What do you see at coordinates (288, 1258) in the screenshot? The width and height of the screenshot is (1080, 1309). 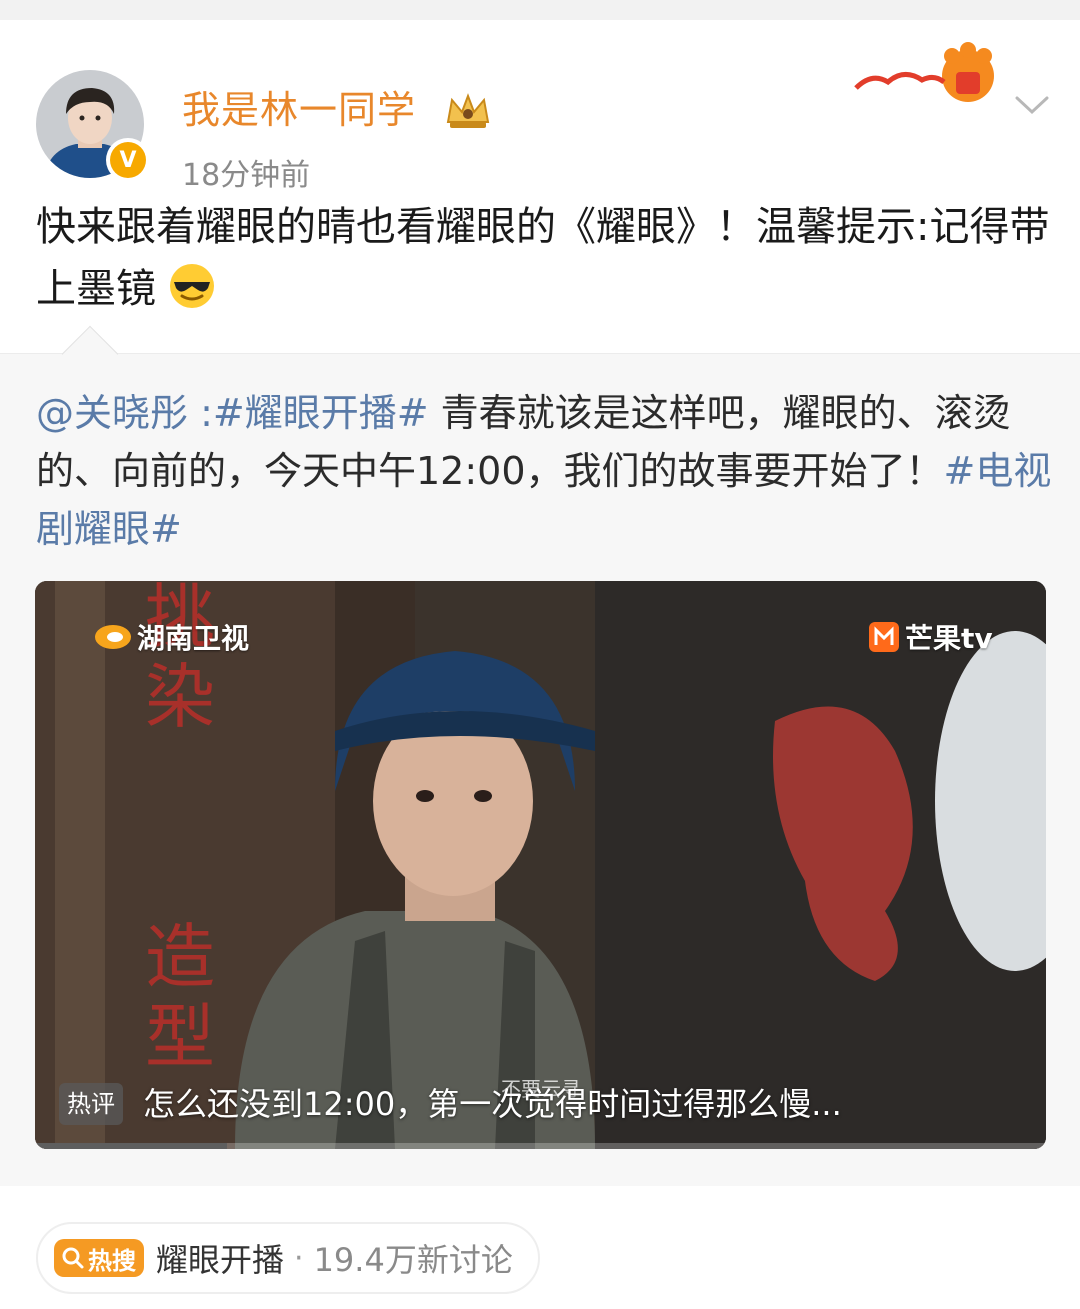 I see `hot-search-pill: 热搜 耀眼开播 · 19.4万新讨论` at bounding box center [288, 1258].